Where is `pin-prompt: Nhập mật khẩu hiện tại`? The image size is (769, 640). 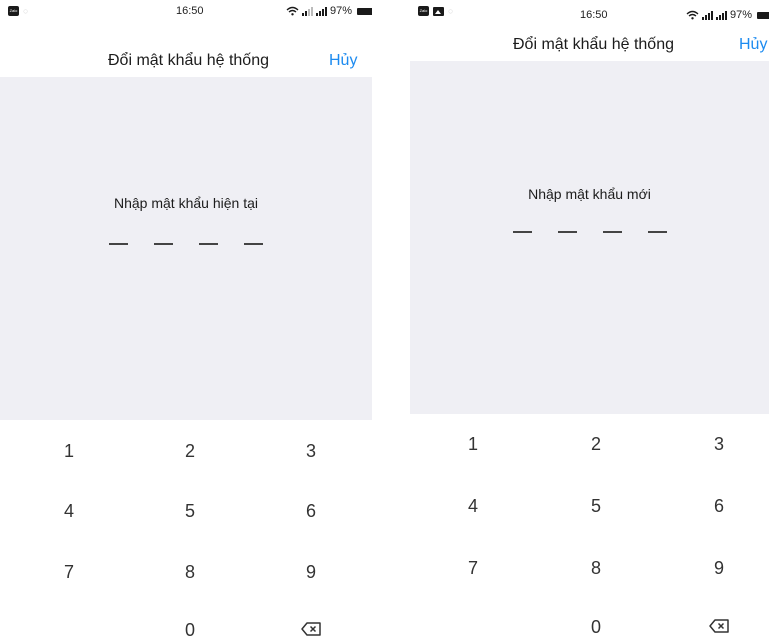
pin-prompt: Nhập mật khẩu hiện tại is located at coordinates (186, 203).